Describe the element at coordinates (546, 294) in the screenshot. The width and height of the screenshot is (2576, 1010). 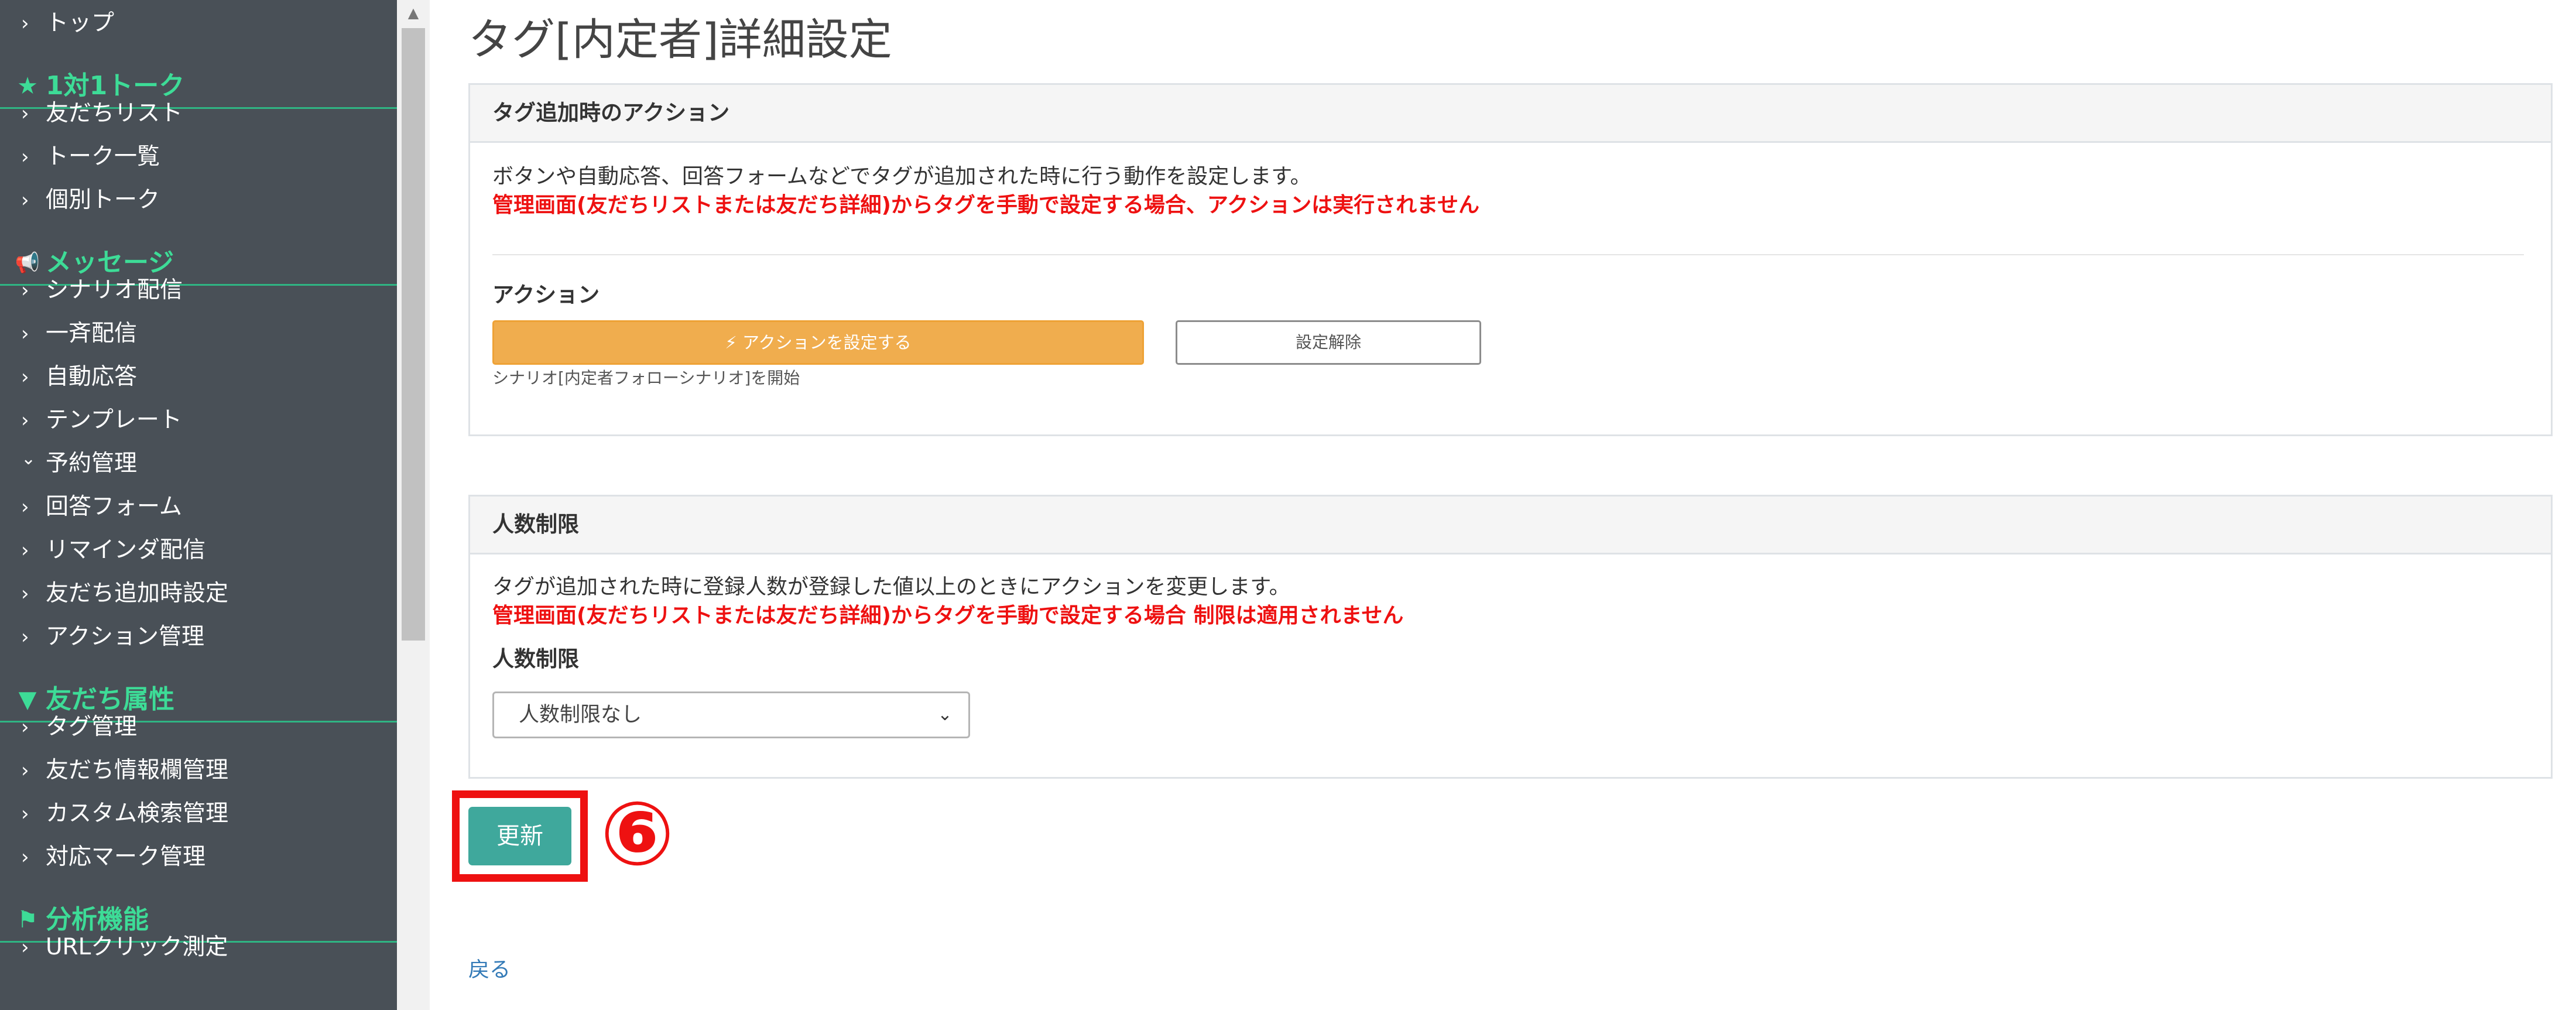
I see `action-label: アクション` at that location.